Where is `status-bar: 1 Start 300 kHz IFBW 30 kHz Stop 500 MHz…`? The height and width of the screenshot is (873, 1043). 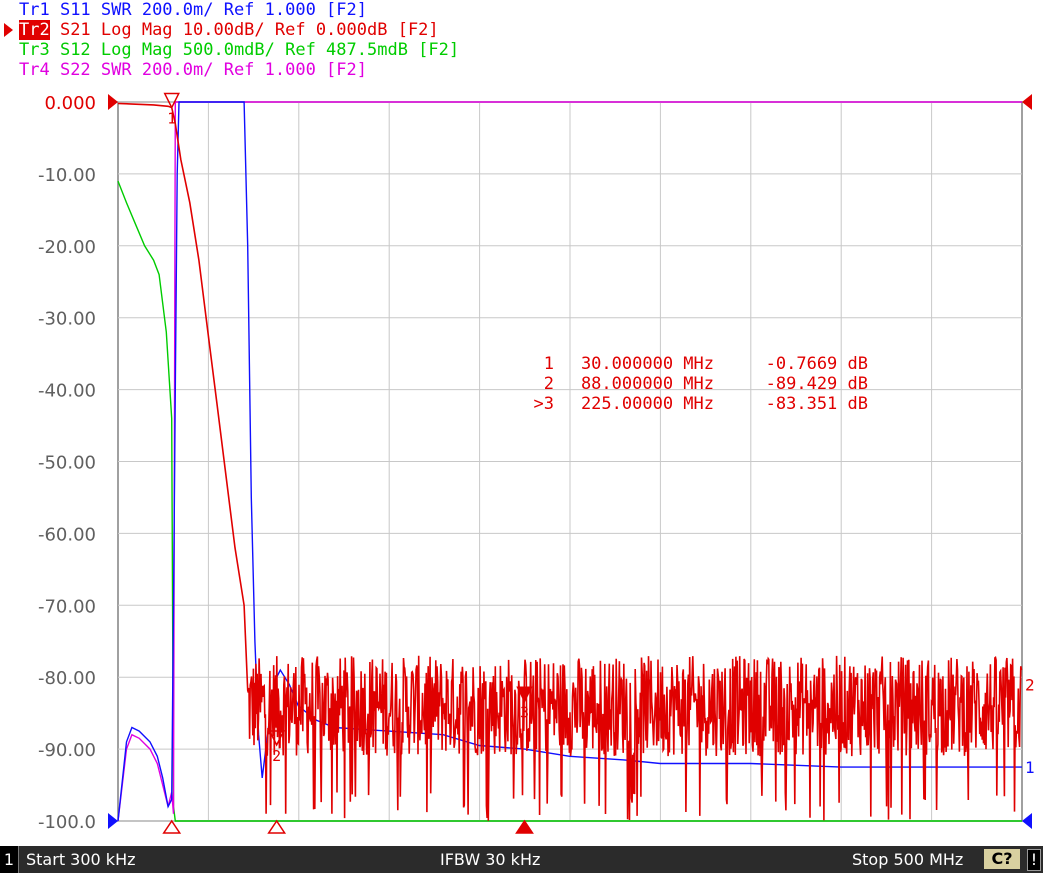 status-bar: 1 Start 300 kHz IFBW 30 kHz Stop 500 MHz… is located at coordinates (521, 859).